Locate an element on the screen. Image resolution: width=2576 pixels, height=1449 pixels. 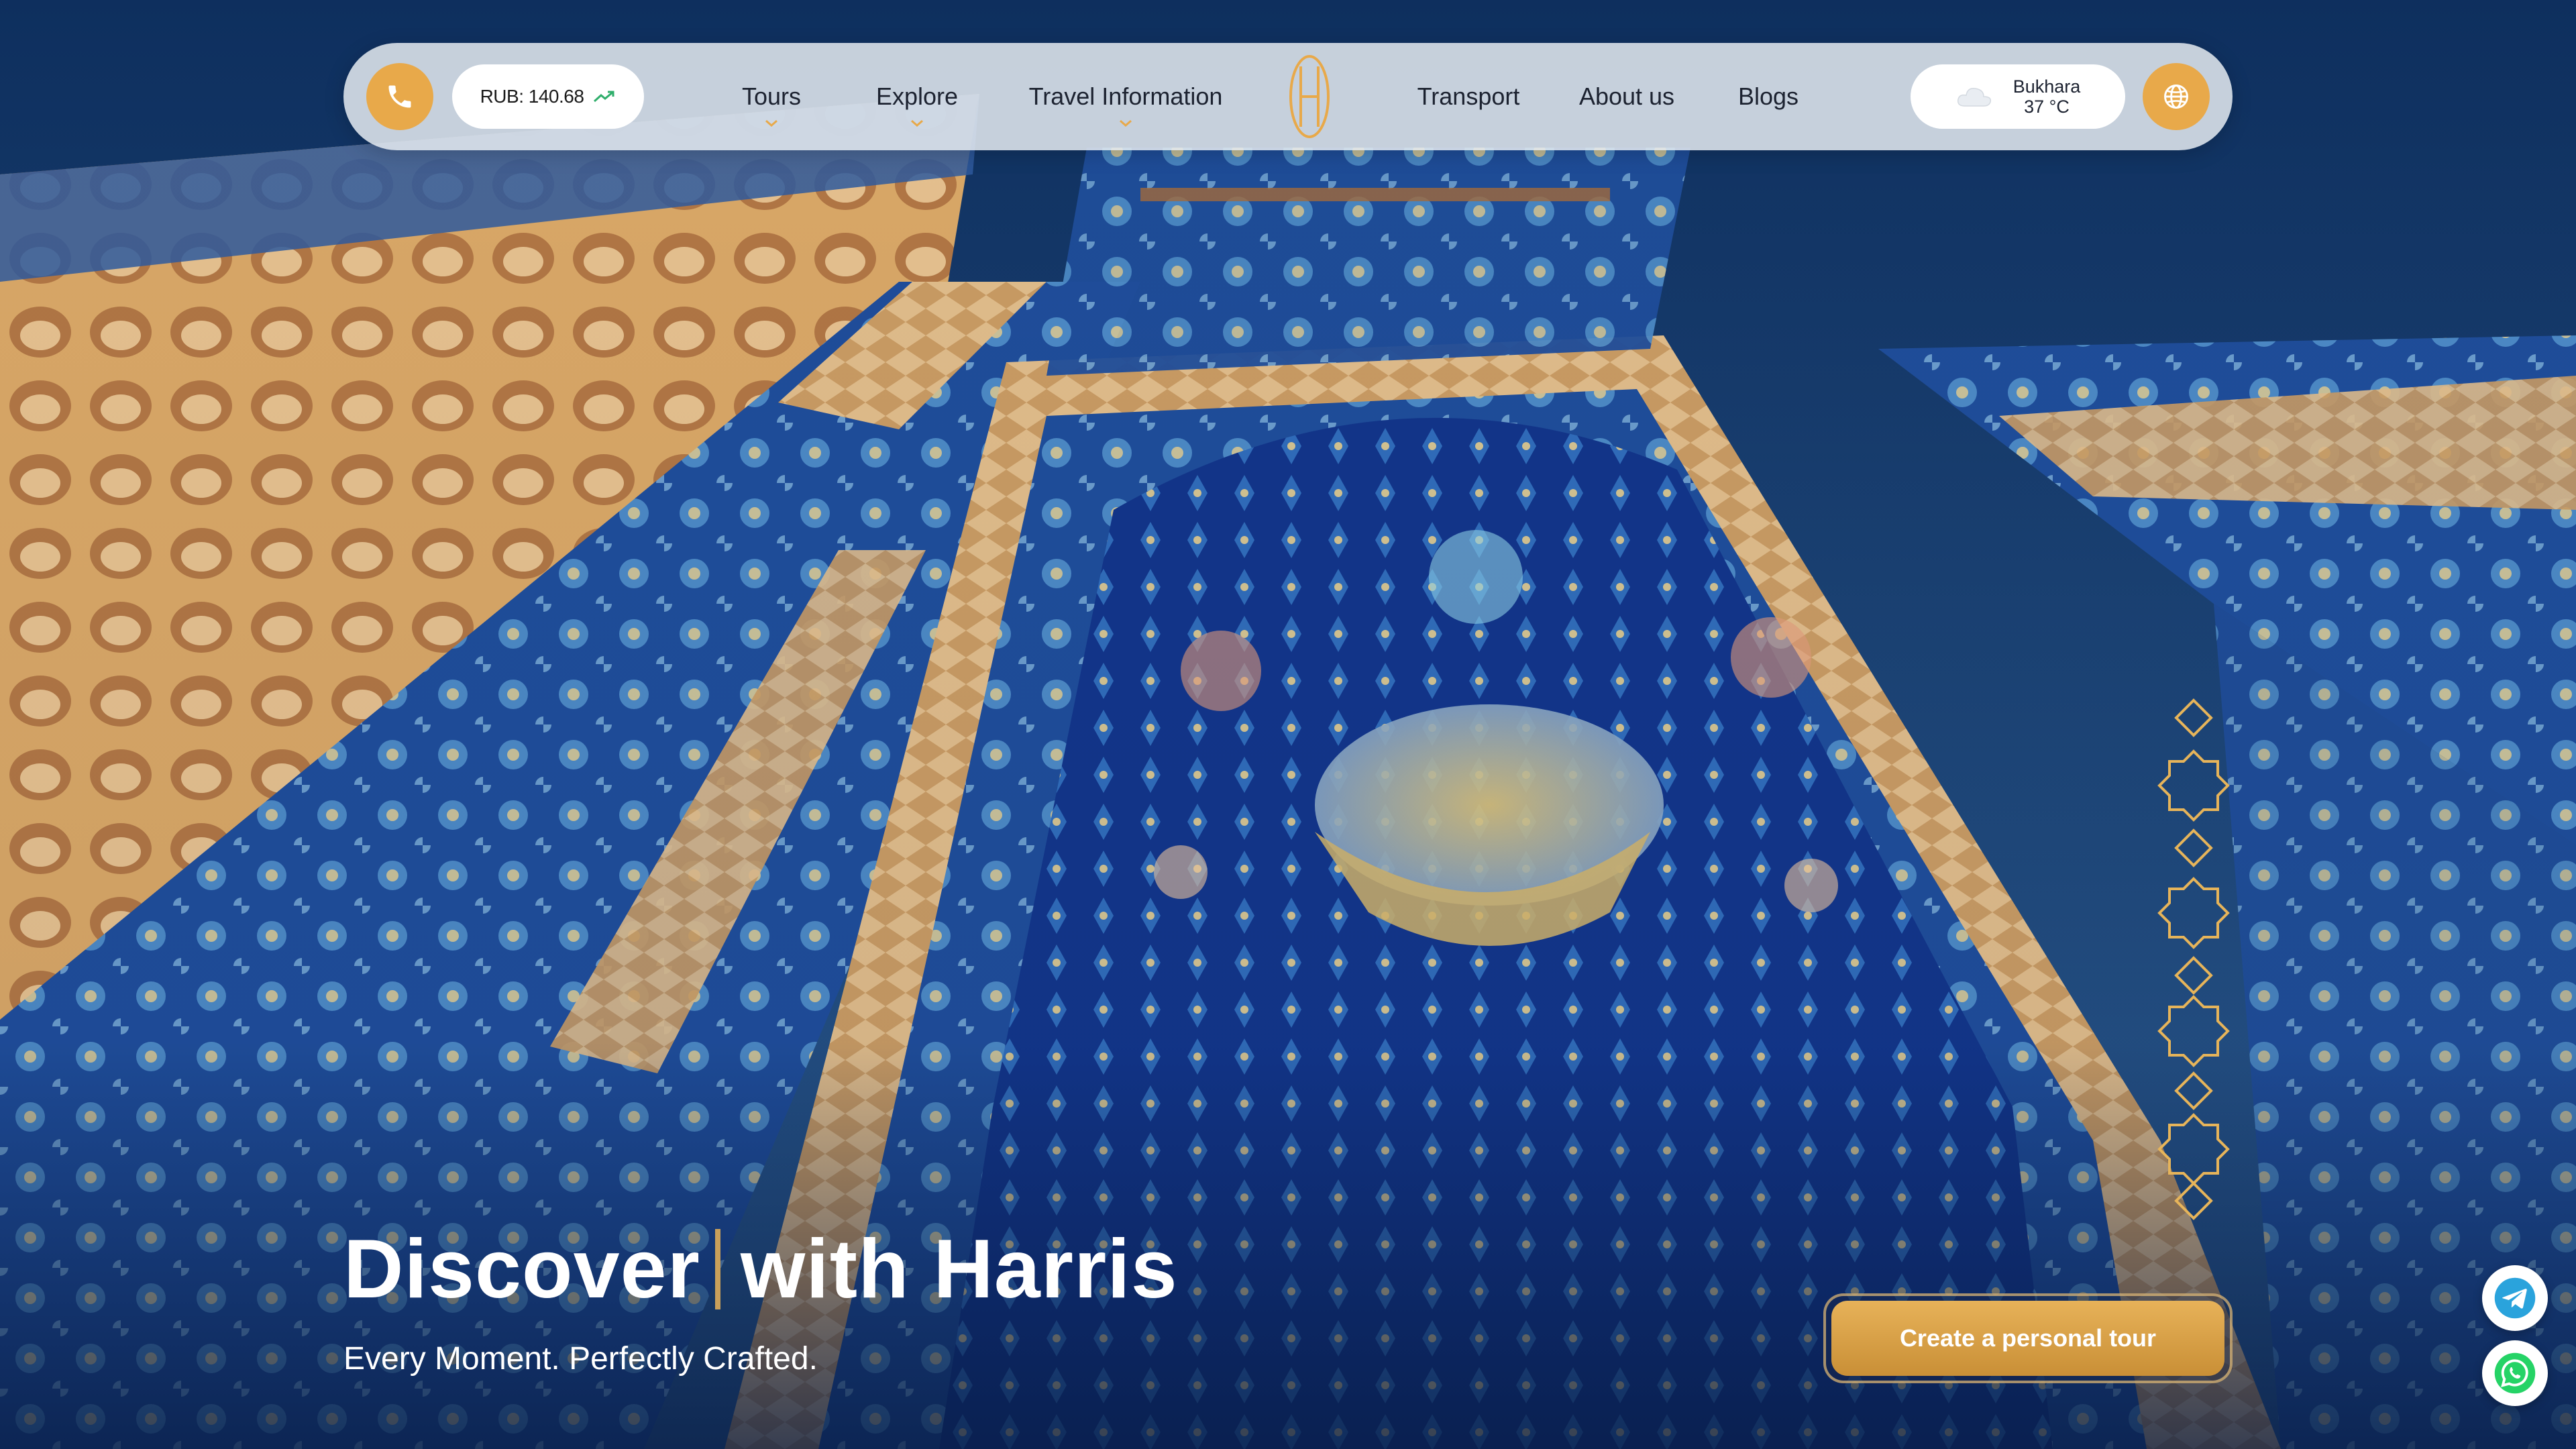
telegram-button is located at coordinates (2515, 1298).